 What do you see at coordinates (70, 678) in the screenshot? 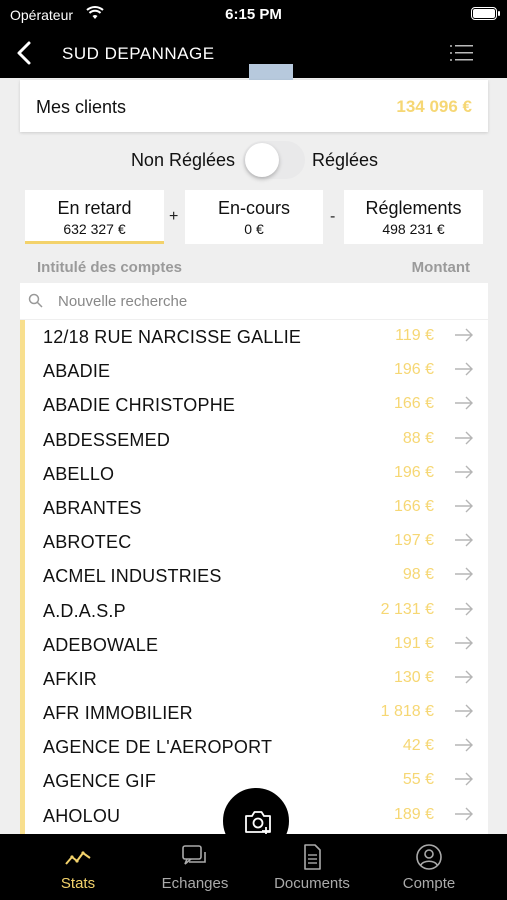
I see `account-name: AFKIR` at bounding box center [70, 678].